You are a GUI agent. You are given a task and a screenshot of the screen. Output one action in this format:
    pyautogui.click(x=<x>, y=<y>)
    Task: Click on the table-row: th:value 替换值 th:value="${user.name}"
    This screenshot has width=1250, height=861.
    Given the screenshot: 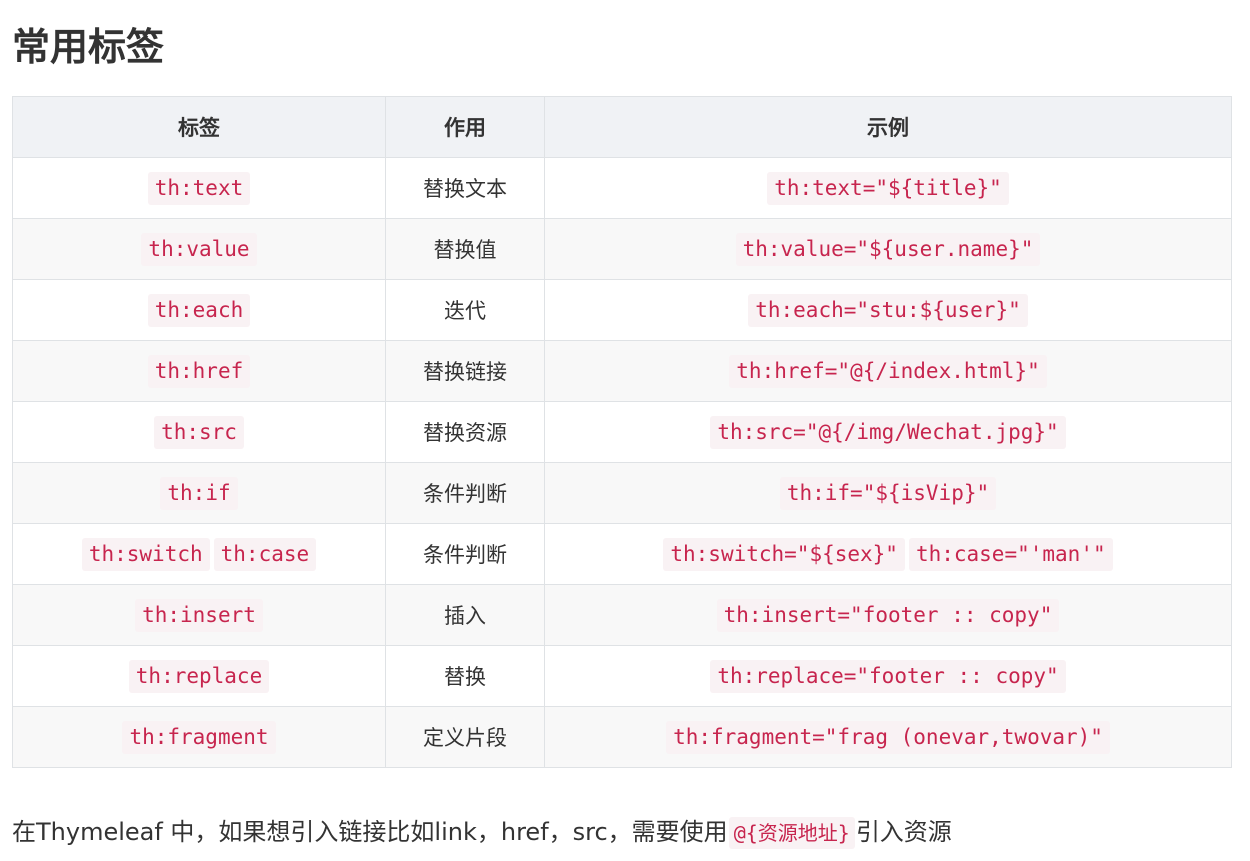 What is the action you would take?
    pyautogui.click(x=622, y=249)
    